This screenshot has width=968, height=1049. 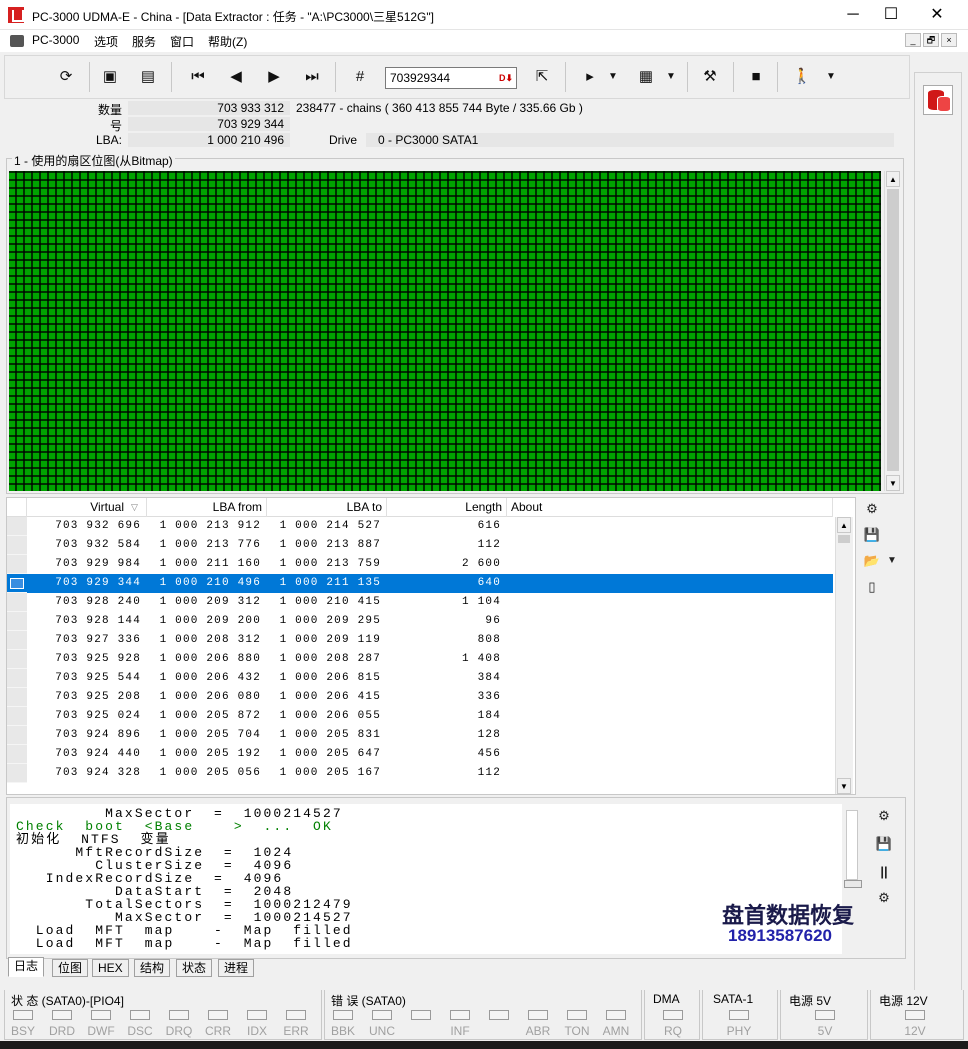 I want to click on table-row: 703 927 336 1 000 208 312 1 000 209 119 808, so click(x=420, y=640).